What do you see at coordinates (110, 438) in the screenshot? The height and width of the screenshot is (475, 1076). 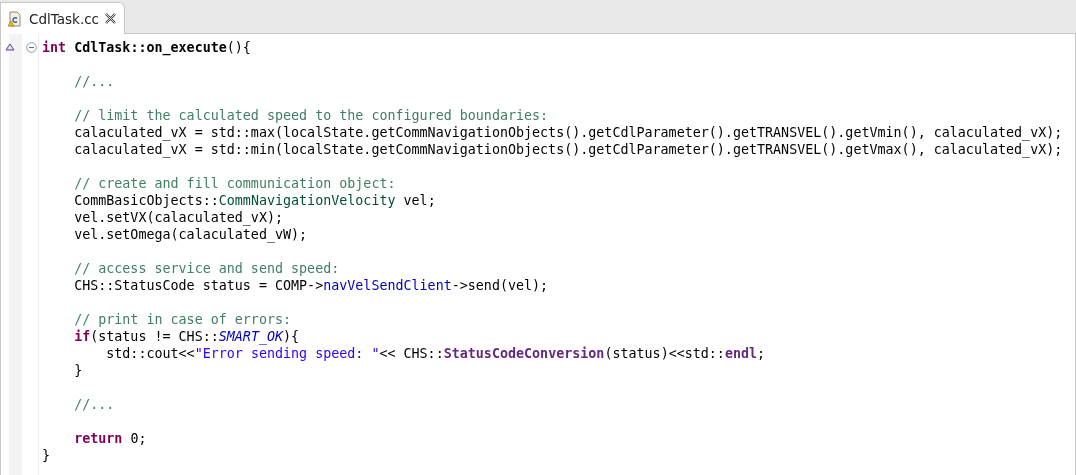 I see `code-line: return 0;` at bounding box center [110, 438].